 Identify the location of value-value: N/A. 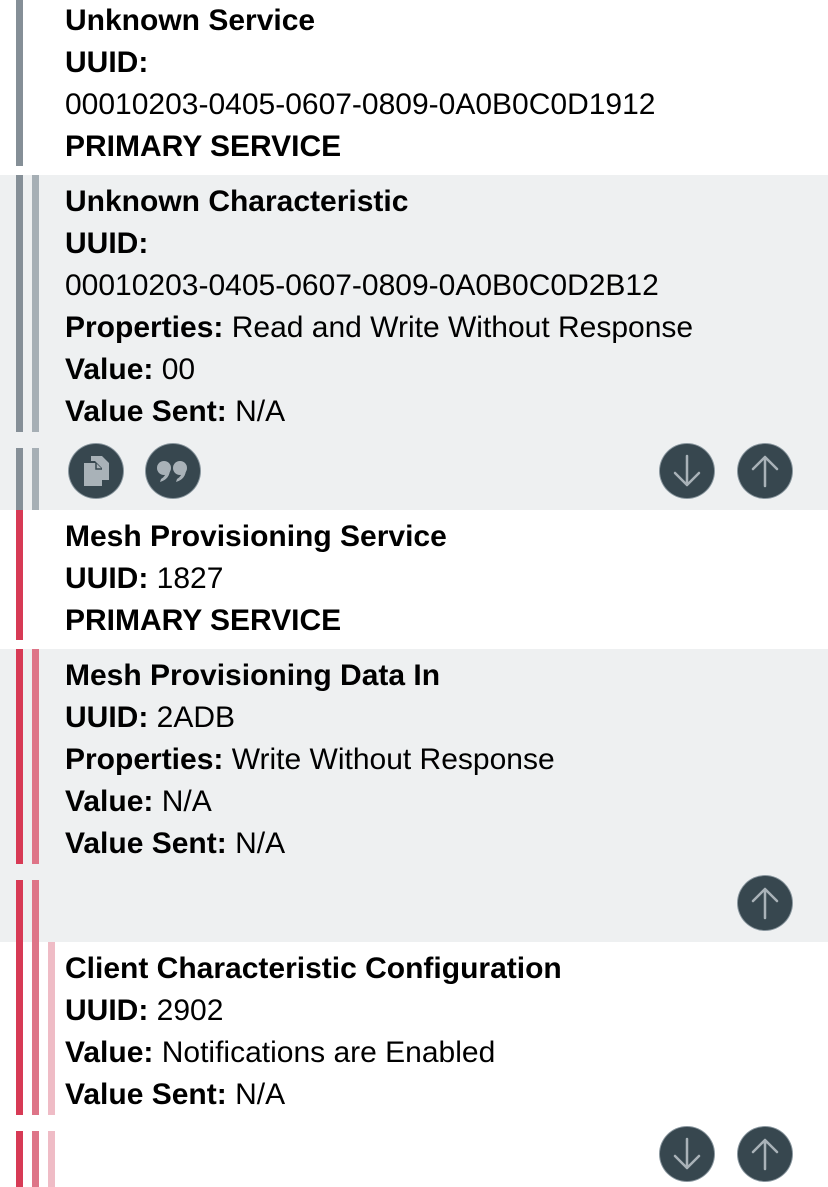
(186, 801).